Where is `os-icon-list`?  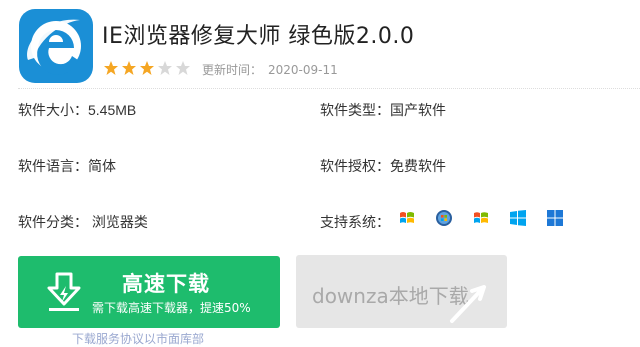
os-icon-list is located at coordinates (481, 218).